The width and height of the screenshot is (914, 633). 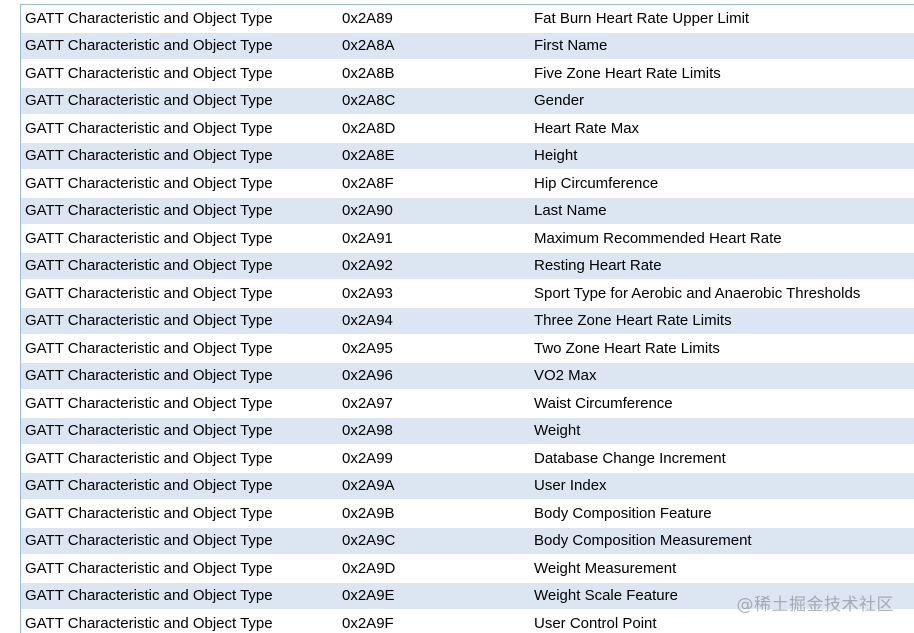 What do you see at coordinates (587, 128) in the screenshot?
I see `cell-name: Heart Rate Max` at bounding box center [587, 128].